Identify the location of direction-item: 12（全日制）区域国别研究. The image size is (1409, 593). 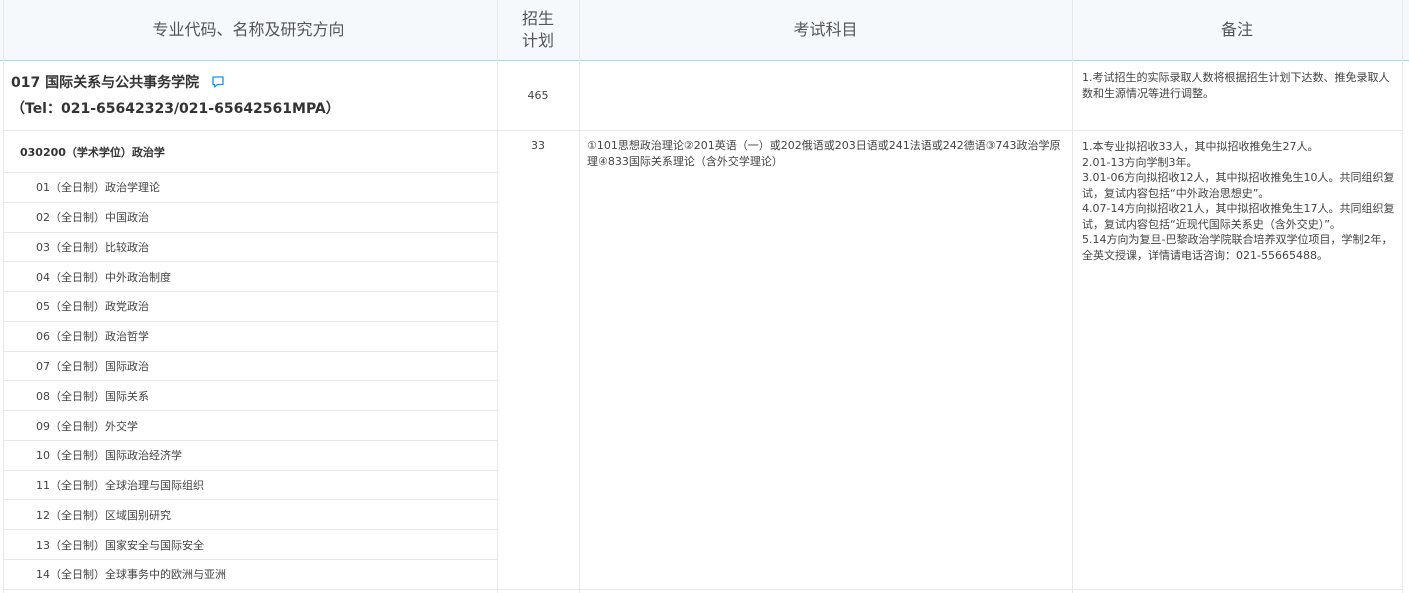
(103, 515).